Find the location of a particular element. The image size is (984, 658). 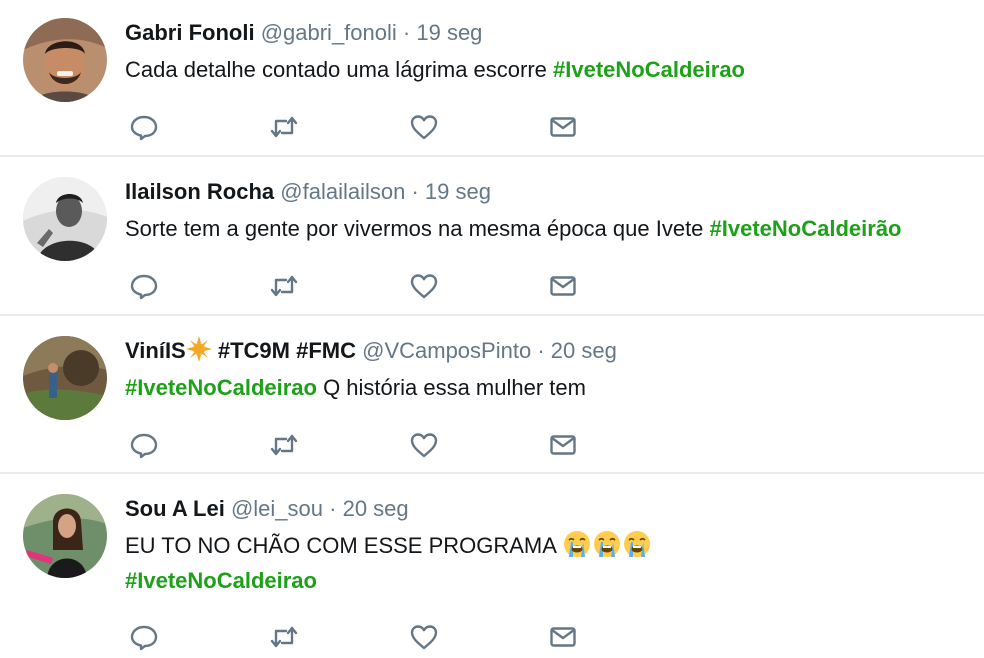

user-handle: @VCamposPinto is located at coordinates (446, 350).